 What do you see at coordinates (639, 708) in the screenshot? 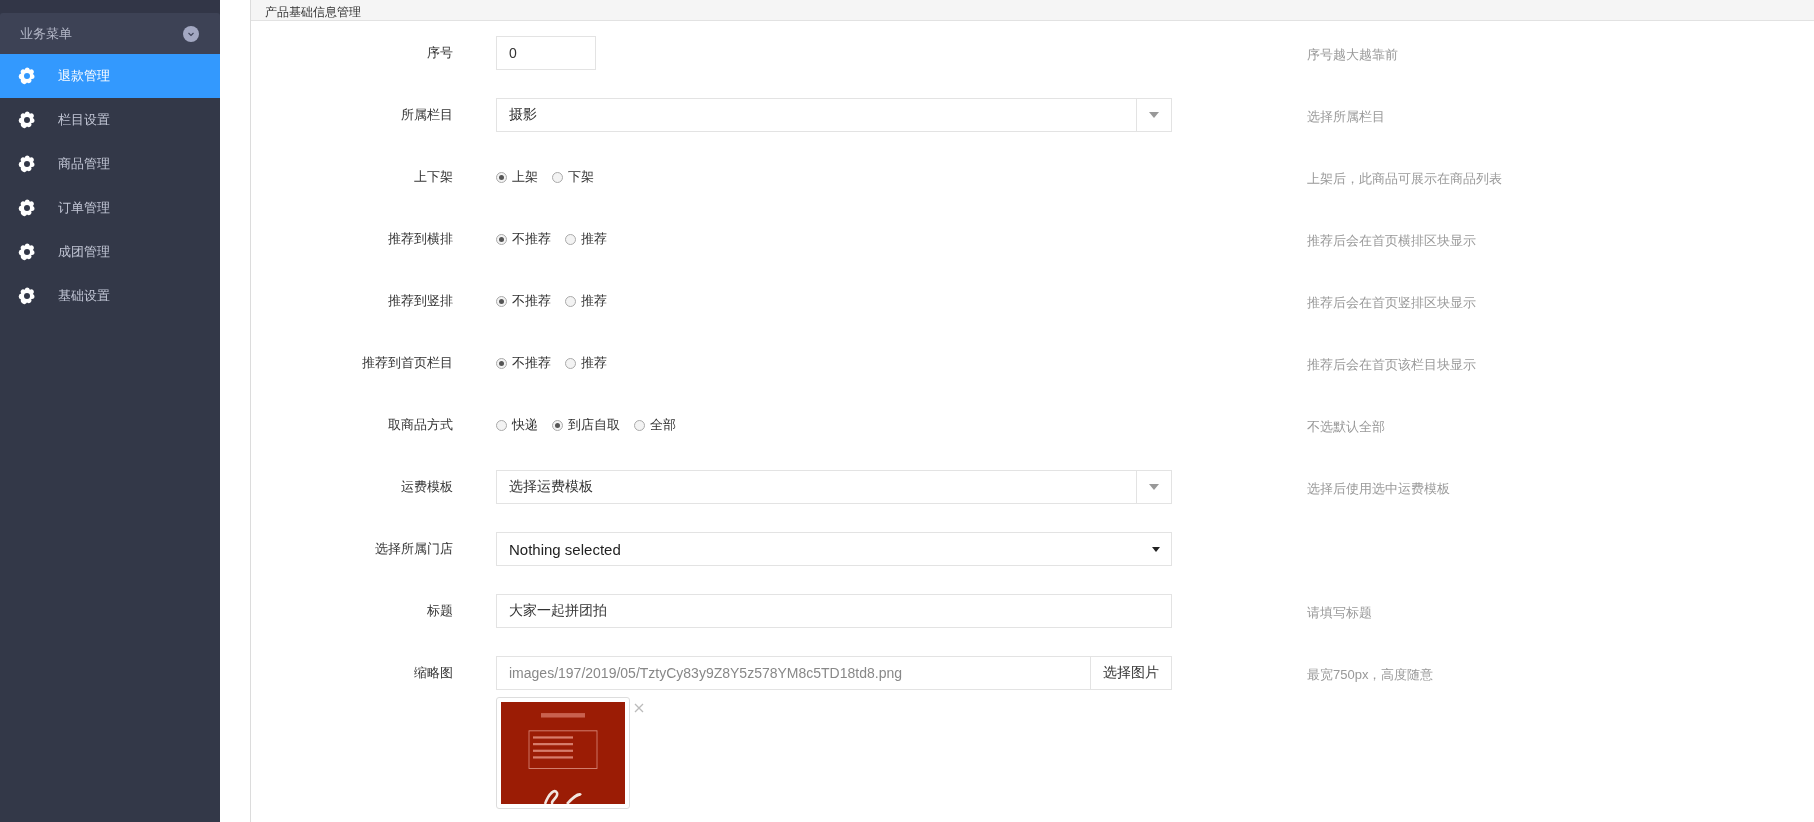
I see `remove-icon` at bounding box center [639, 708].